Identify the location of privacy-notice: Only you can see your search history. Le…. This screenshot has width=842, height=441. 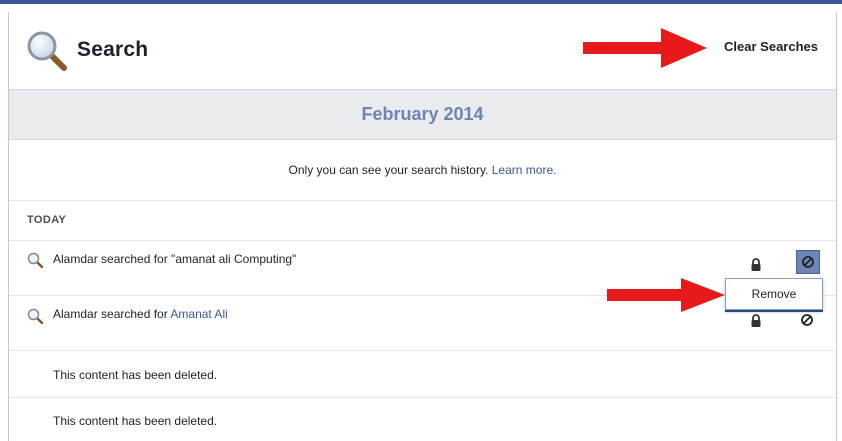
(422, 170).